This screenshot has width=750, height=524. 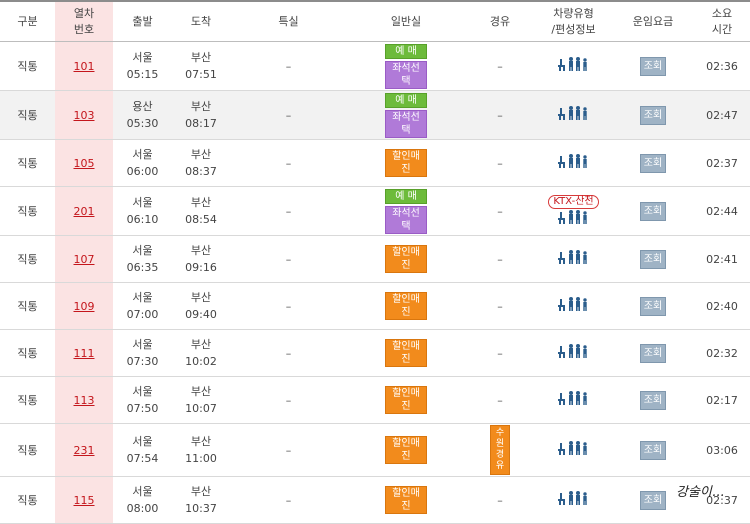 I want to click on duration-cell: 02:17, so click(x=722, y=400).